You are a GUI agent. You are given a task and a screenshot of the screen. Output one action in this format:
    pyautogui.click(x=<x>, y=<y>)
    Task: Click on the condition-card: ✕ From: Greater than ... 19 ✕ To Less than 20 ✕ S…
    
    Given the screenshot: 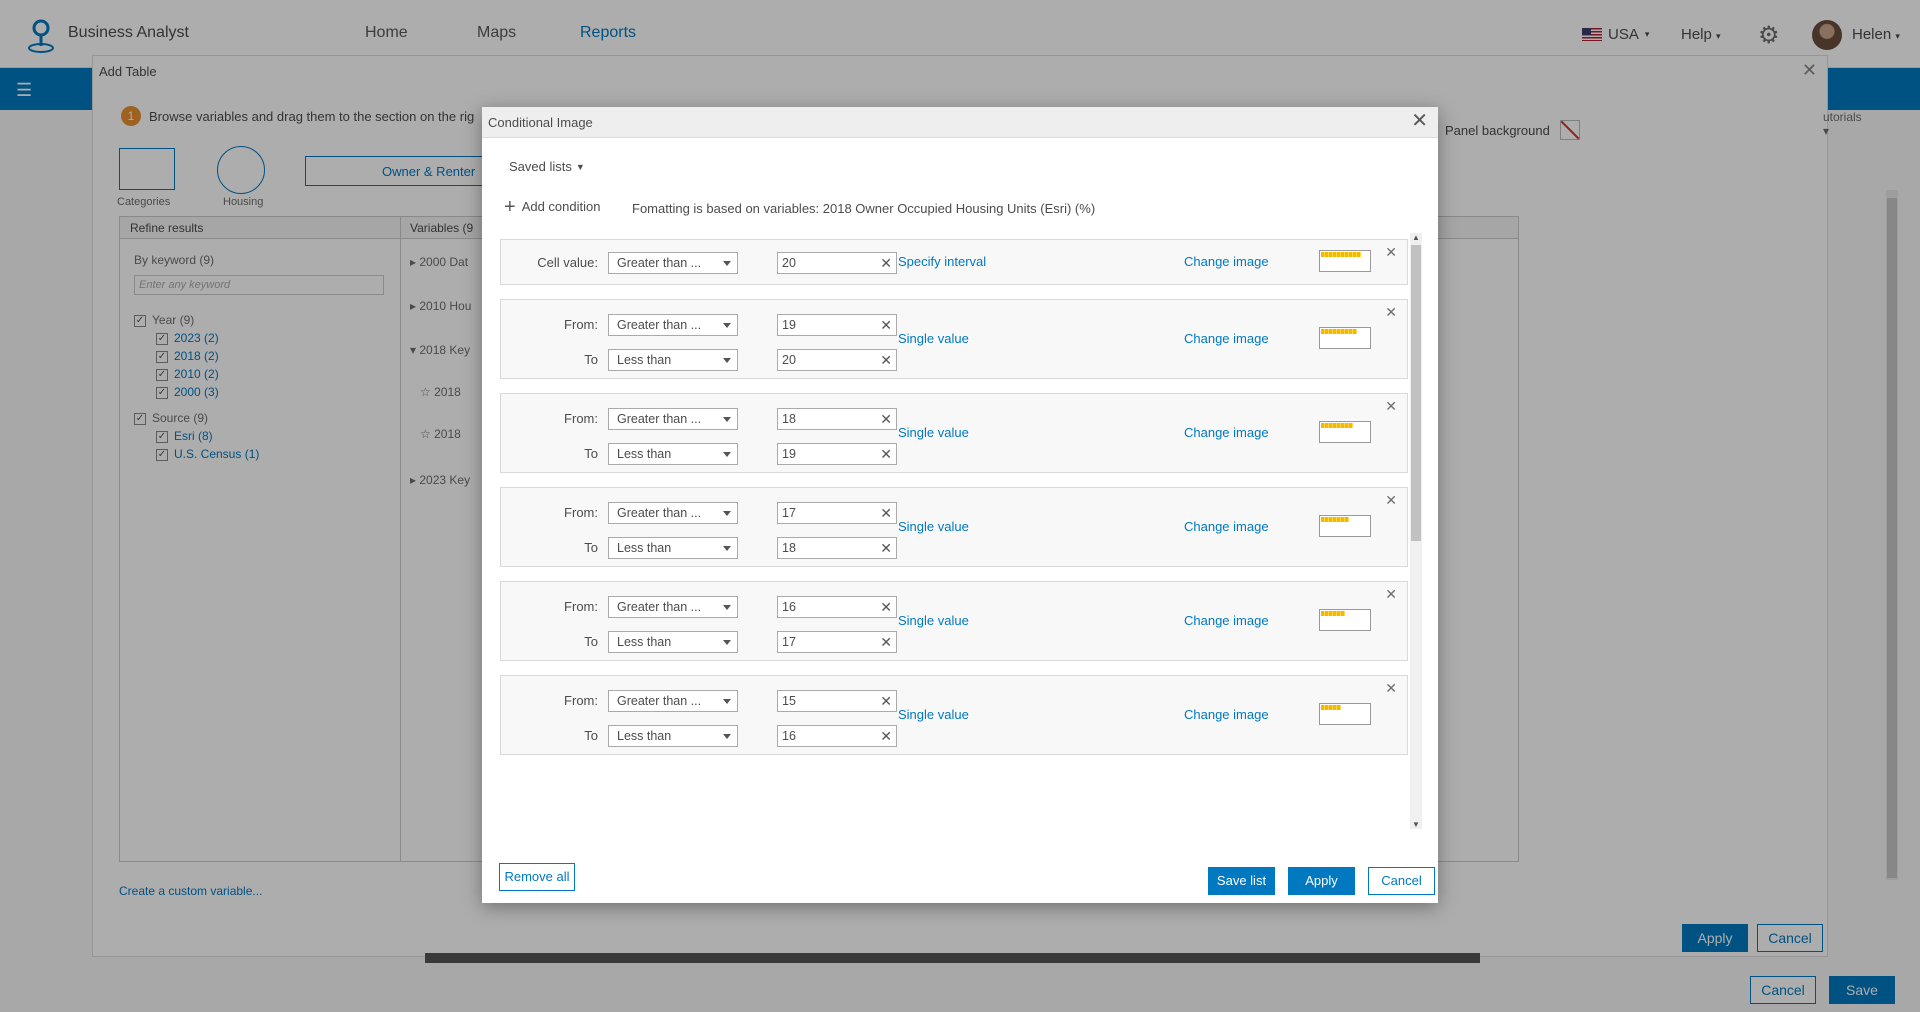 What is the action you would take?
    pyautogui.click(x=954, y=339)
    